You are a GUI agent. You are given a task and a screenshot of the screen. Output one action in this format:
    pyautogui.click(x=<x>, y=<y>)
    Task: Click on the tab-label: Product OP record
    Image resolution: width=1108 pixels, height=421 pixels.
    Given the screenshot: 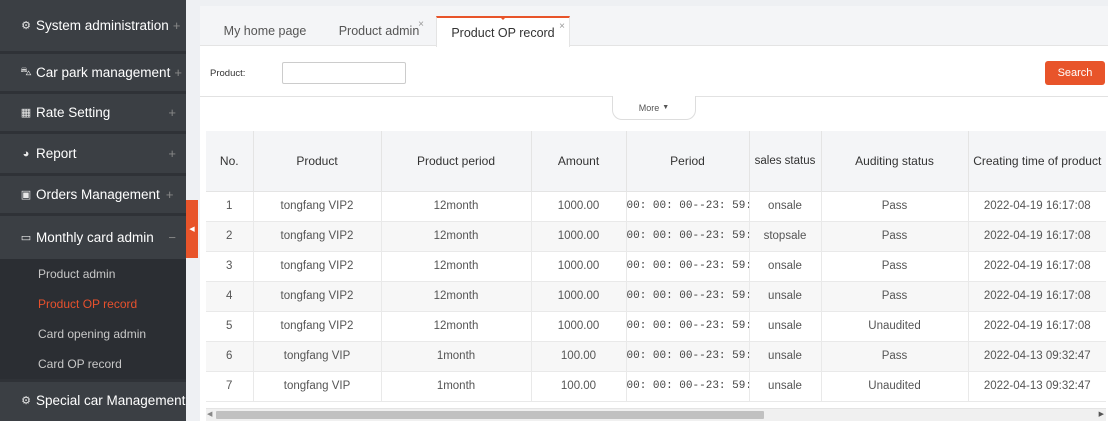 What is the action you would take?
    pyautogui.click(x=503, y=32)
    